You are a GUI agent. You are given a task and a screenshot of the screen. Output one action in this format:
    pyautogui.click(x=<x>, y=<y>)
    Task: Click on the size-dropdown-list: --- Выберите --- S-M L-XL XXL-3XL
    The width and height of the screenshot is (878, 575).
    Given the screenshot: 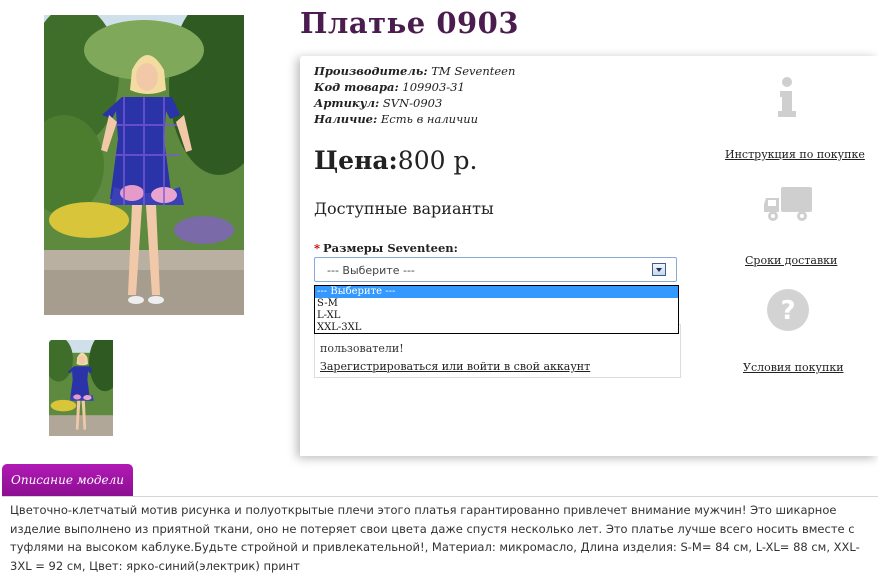 What is the action you would take?
    pyautogui.click(x=496, y=309)
    